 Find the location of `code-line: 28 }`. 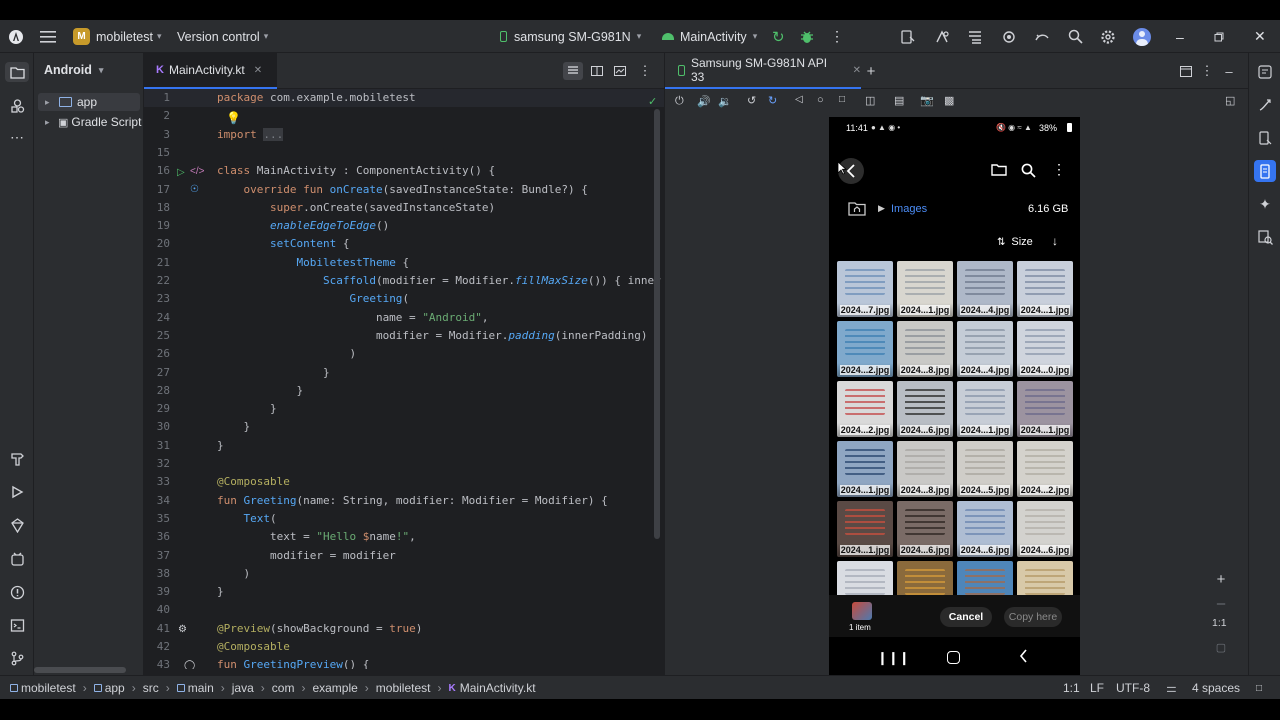

code-line: 28 } is located at coordinates (404, 391).